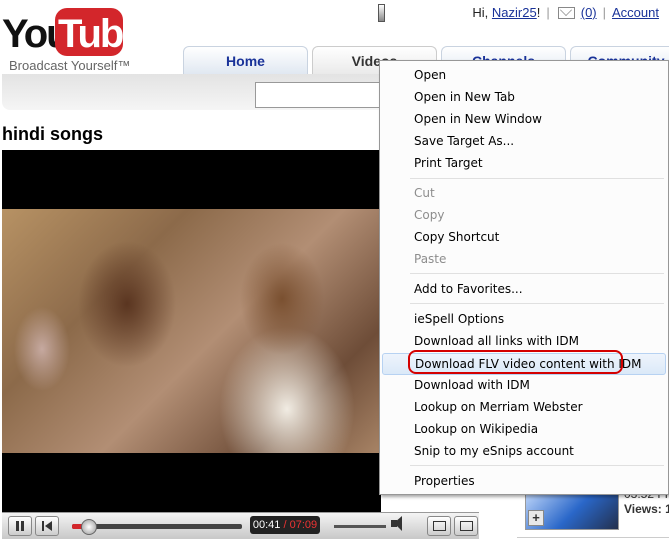  Describe the element at coordinates (589, 12) in the screenshot. I see `inbox-count-link: (0)` at that location.